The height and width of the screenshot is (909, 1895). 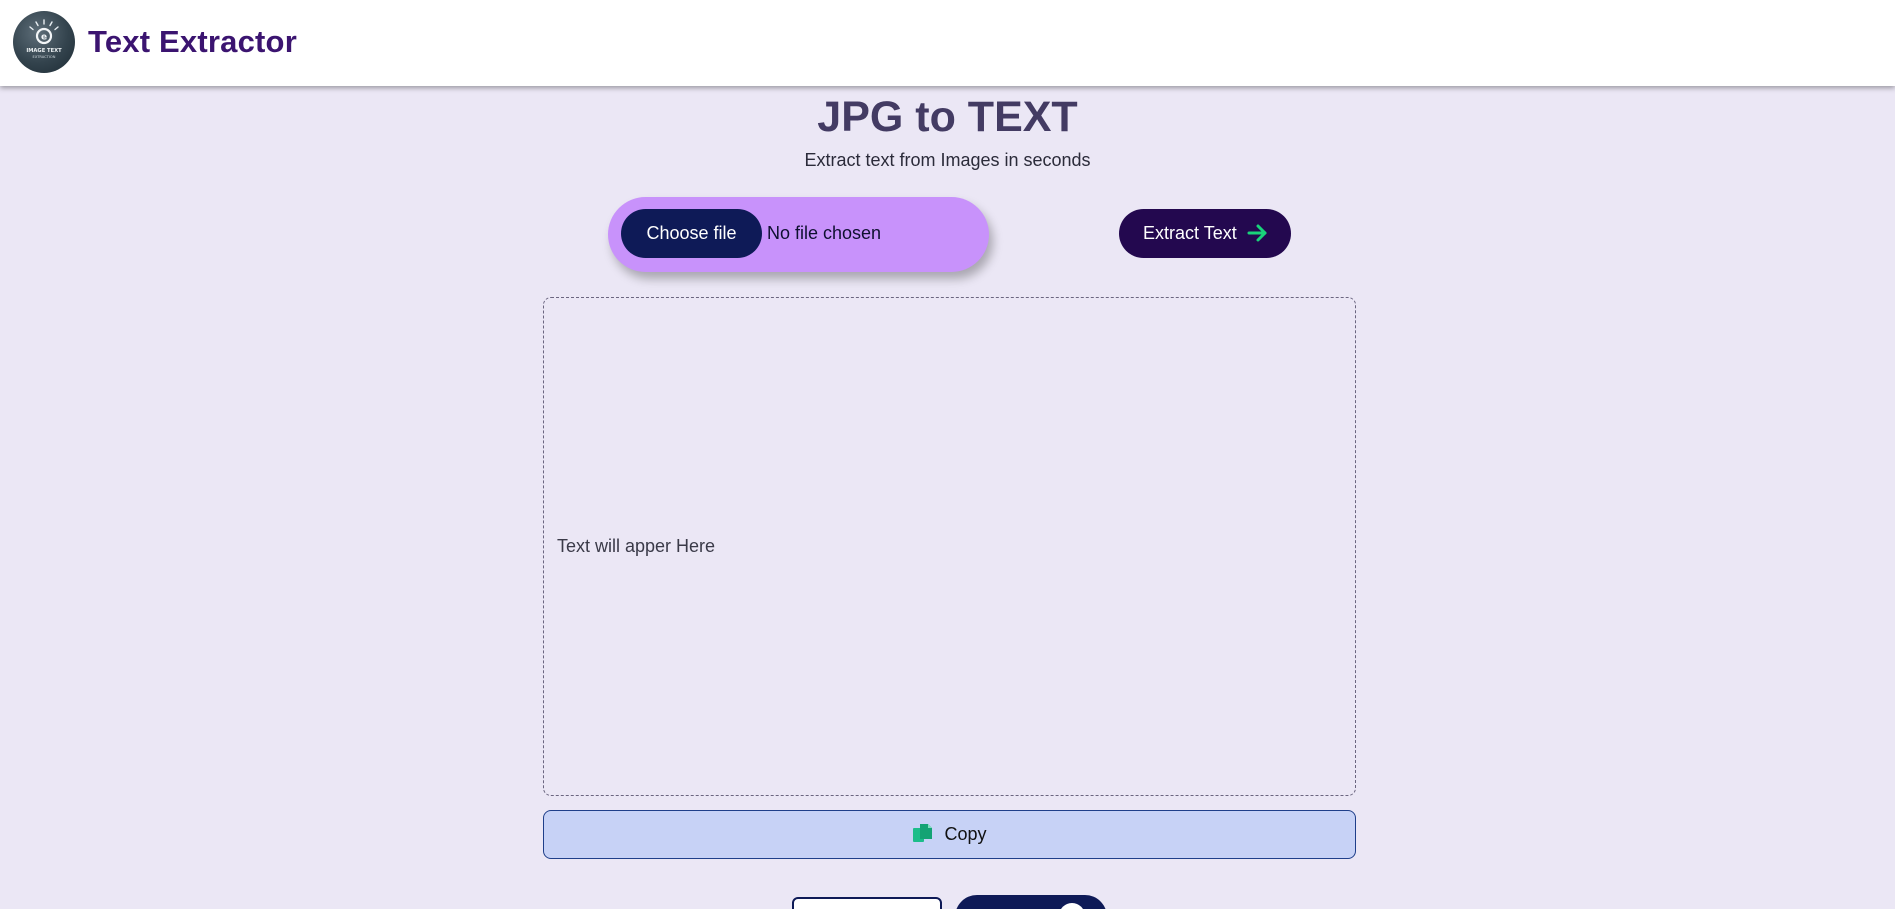 I want to click on extract-text-label: Extract Text, so click(x=1190, y=233).